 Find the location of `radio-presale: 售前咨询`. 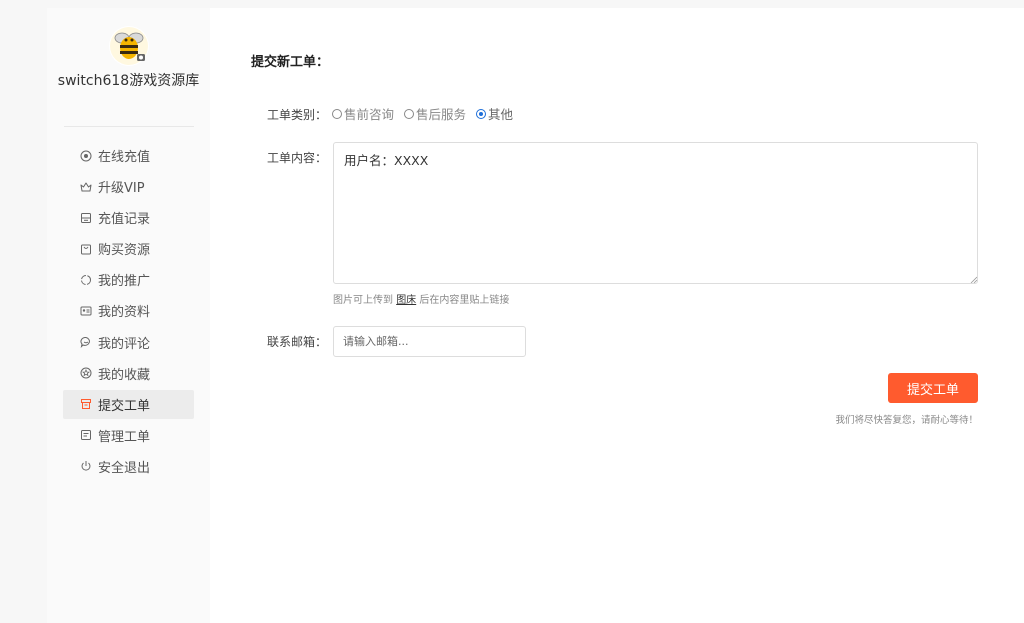

radio-presale: 售前咨询 is located at coordinates (363, 113).